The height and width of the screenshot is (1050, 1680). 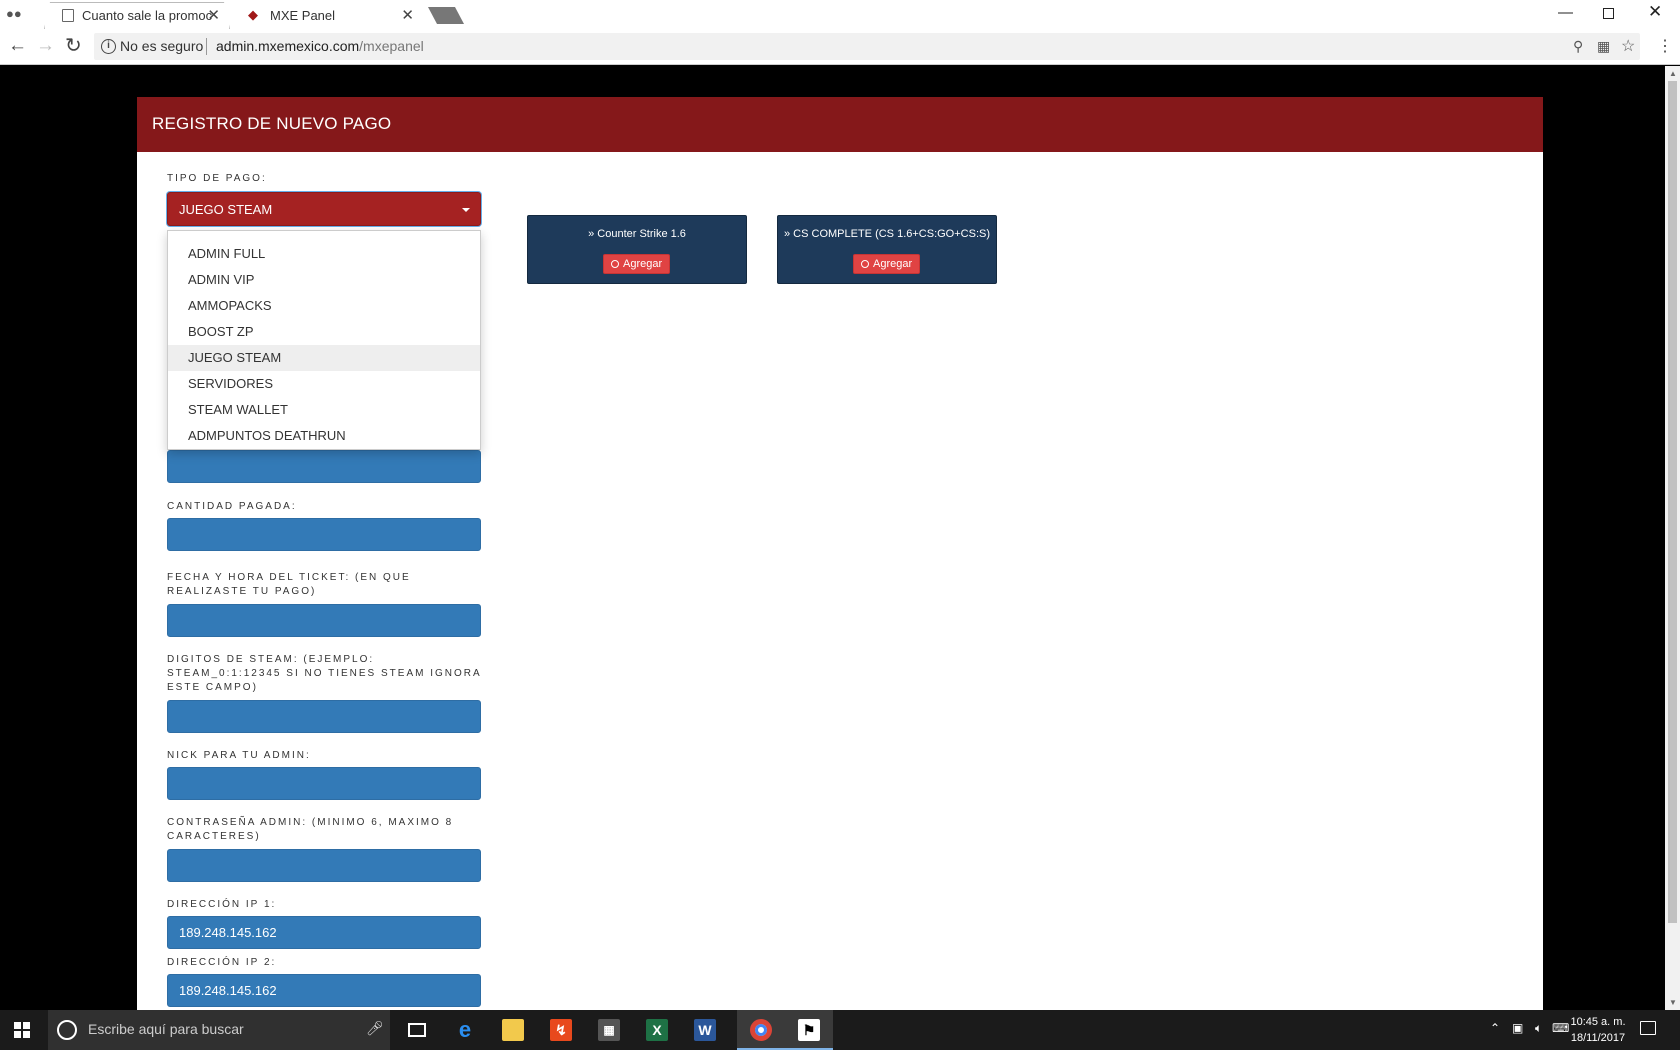 What do you see at coordinates (892, 234) in the screenshot?
I see `product-name: CS COMPLETE (CS 1.6+CS:GO+CS:S)` at bounding box center [892, 234].